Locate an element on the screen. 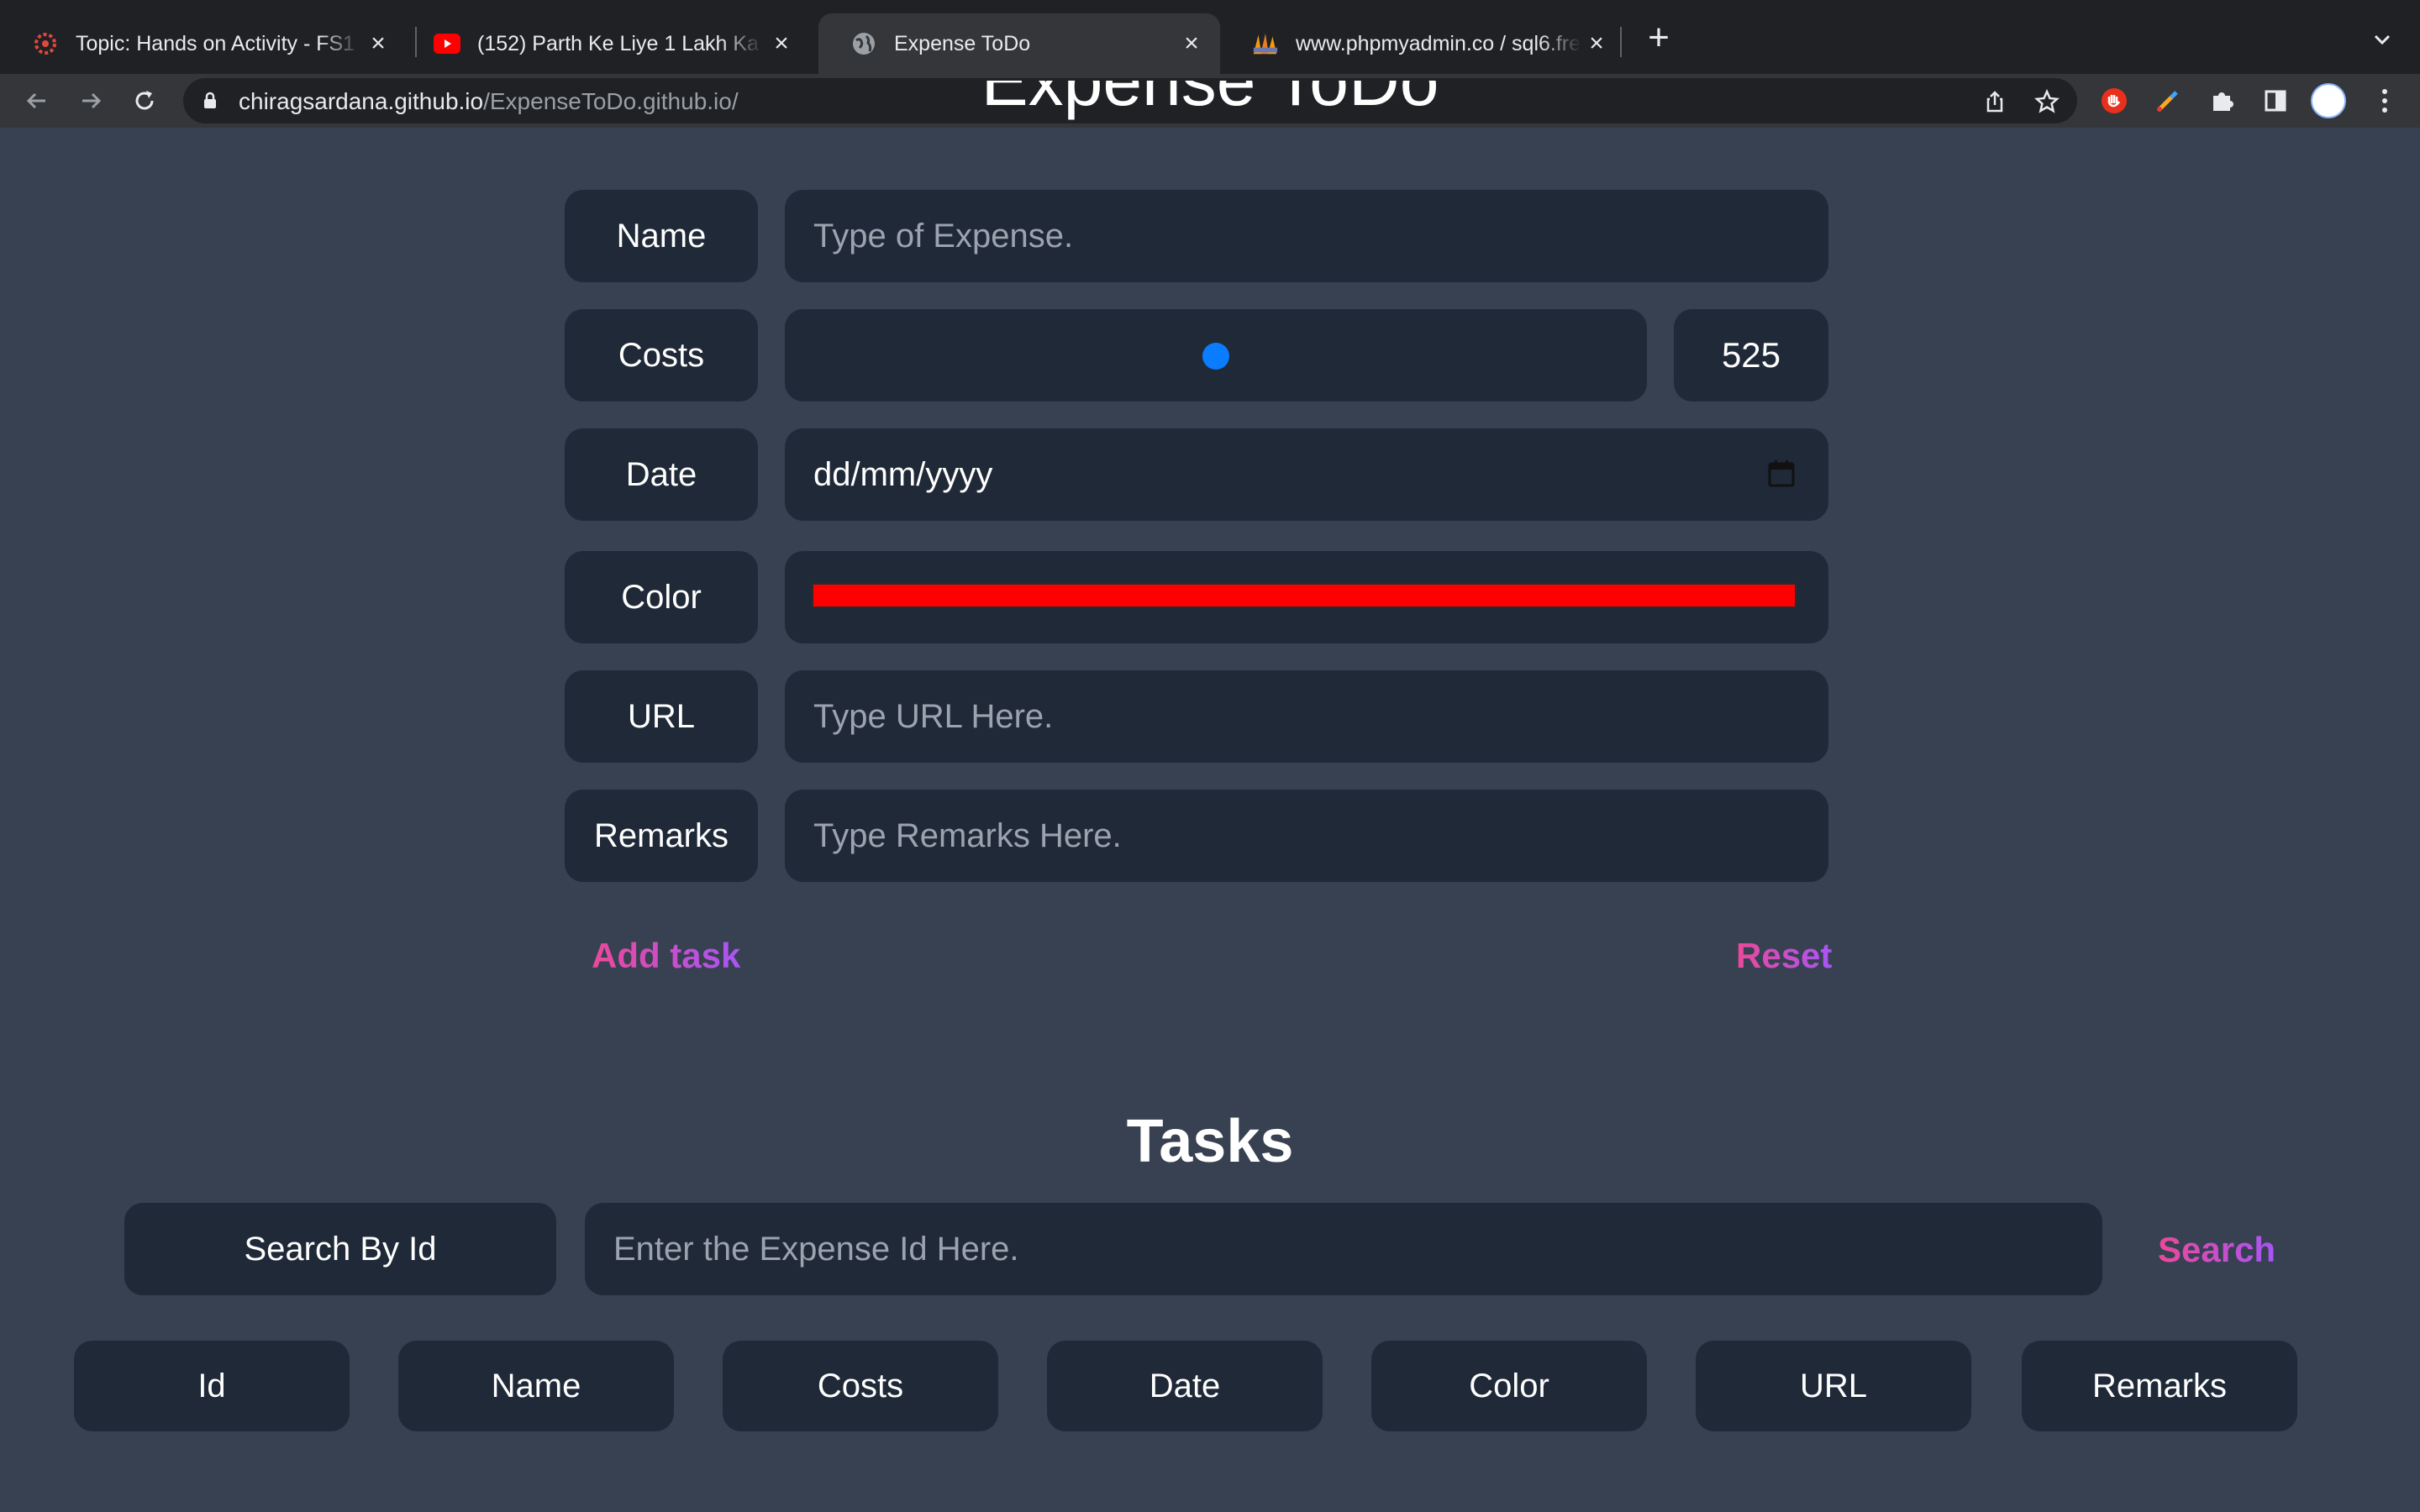 This screenshot has width=2420, height=1512. browser-tab-expense-todo: Expense ToDo × is located at coordinates (1019, 43).